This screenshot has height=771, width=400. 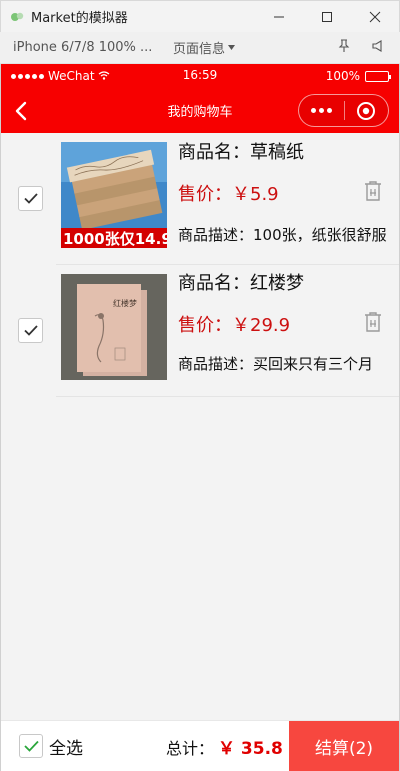 I want to click on page-info-dropdown: 页面信息, so click(x=204, y=47).